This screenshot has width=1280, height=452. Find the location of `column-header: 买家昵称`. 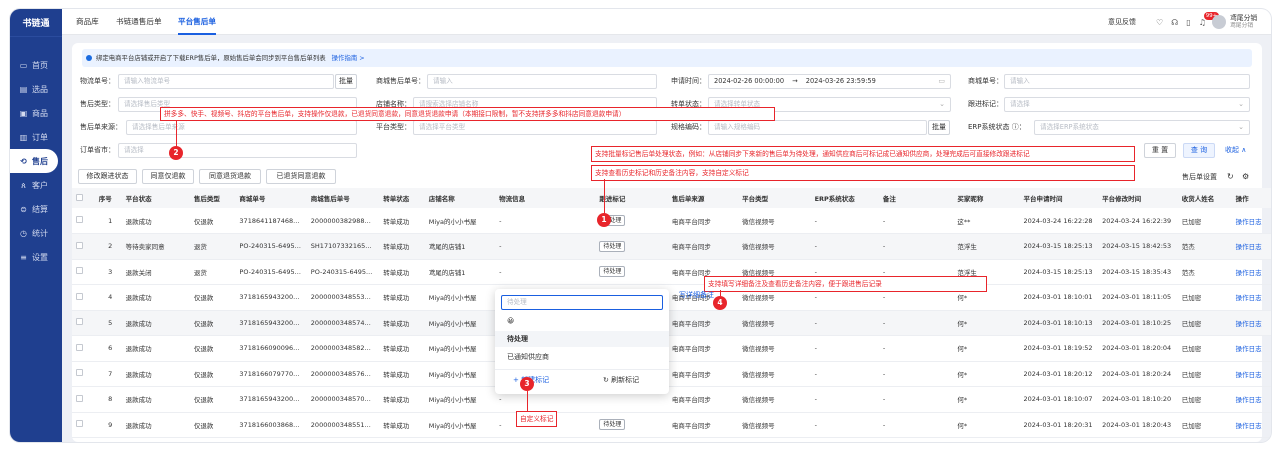

column-header: 买家昵称 is located at coordinates (986, 198).